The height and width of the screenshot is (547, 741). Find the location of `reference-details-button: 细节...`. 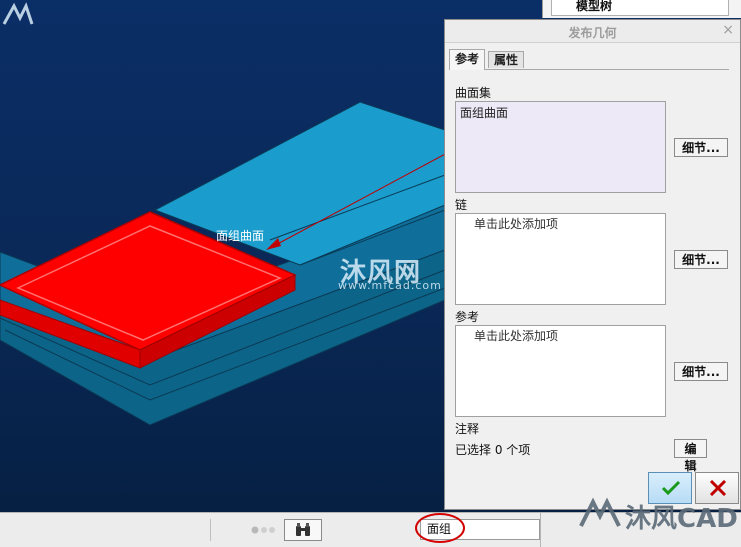

reference-details-button: 细节... is located at coordinates (701, 371).